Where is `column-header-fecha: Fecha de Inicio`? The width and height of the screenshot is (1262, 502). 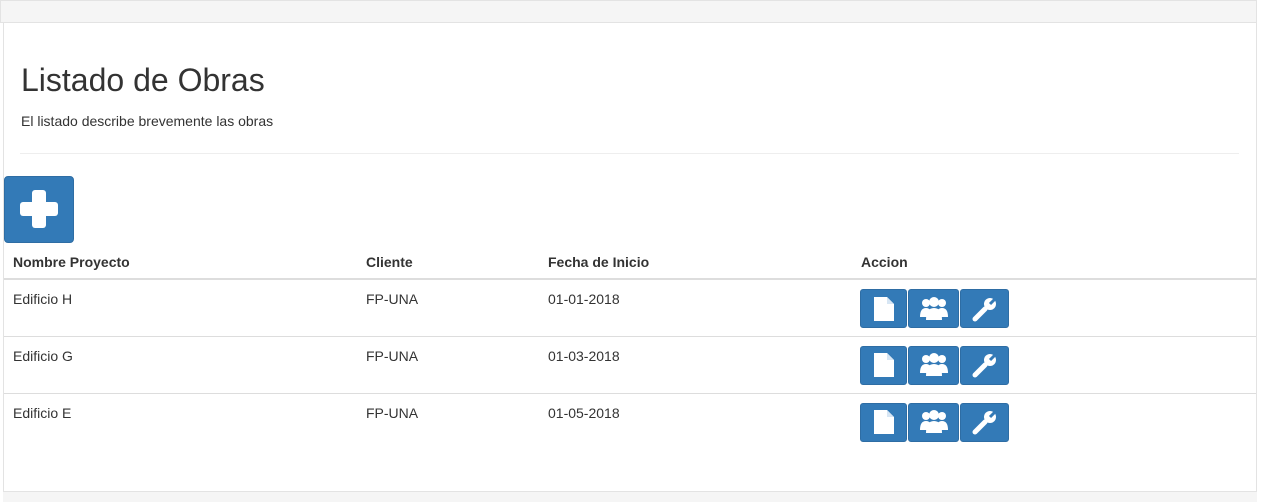
column-header-fecha: Fecha de Inicio is located at coordinates (695, 263).